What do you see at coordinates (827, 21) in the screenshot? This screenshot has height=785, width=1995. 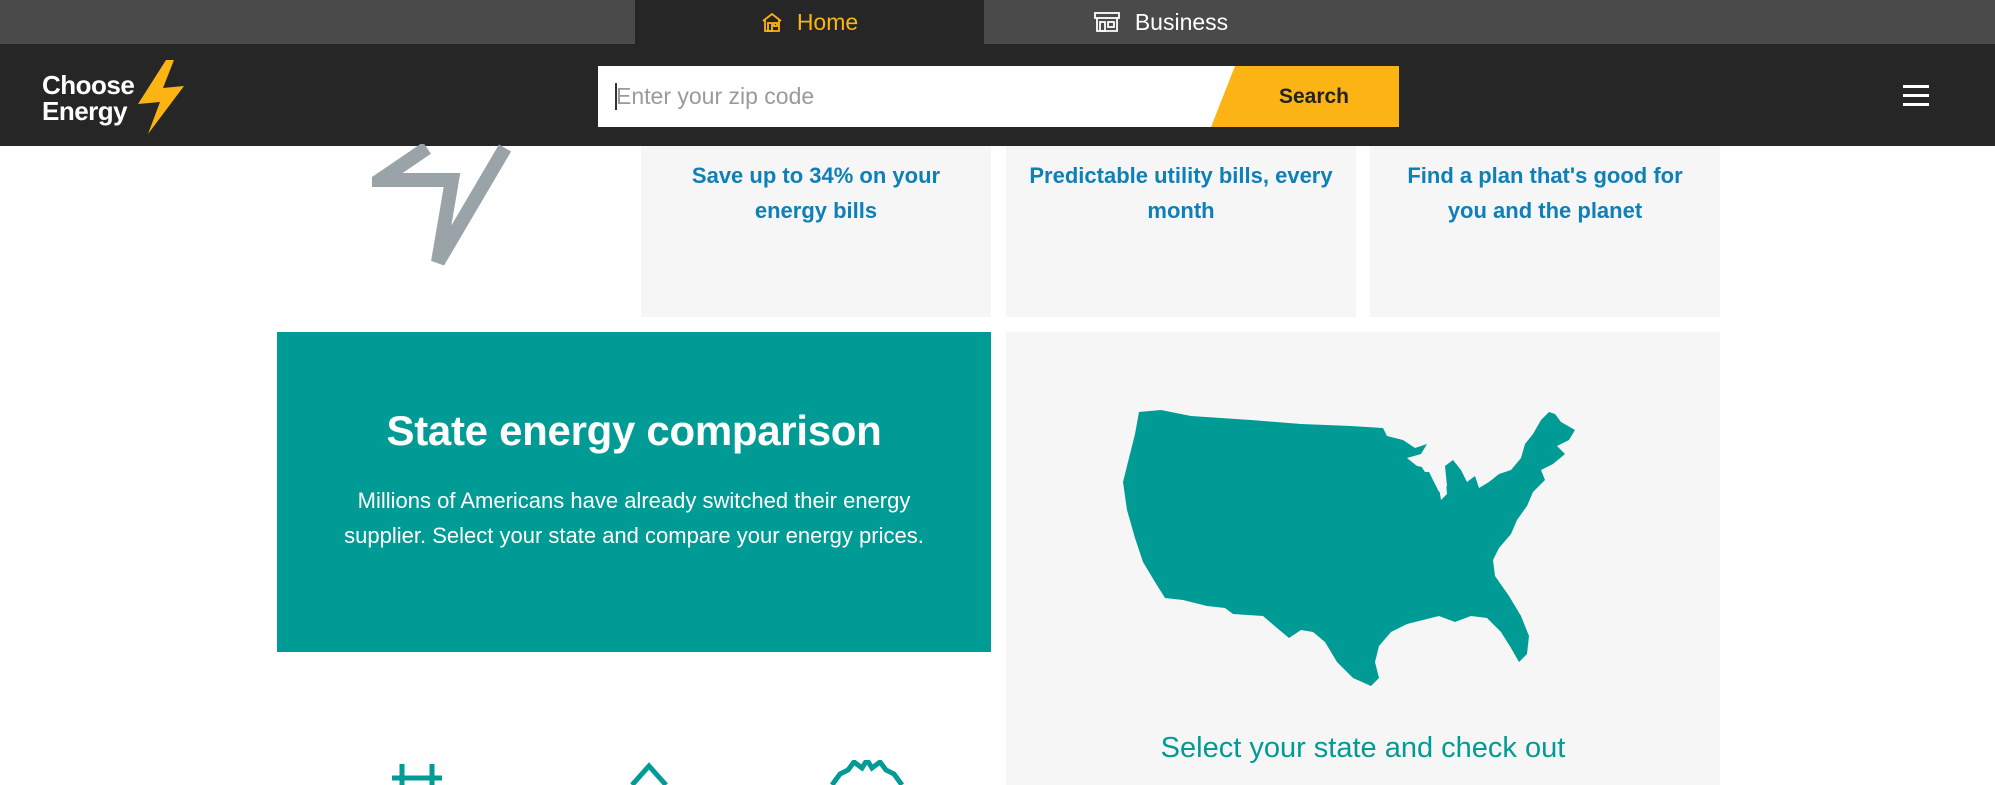 I see `tab-home-label: Home` at bounding box center [827, 21].